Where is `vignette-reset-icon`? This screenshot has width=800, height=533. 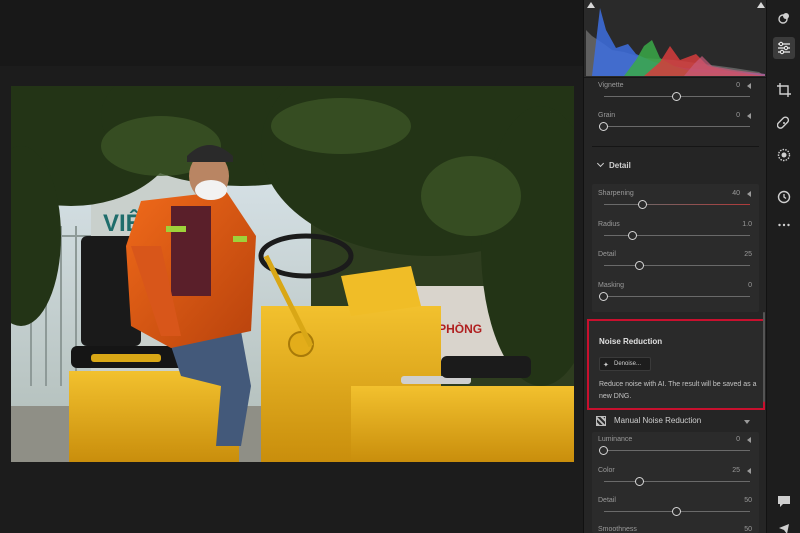 vignette-reset-icon is located at coordinates (749, 86).